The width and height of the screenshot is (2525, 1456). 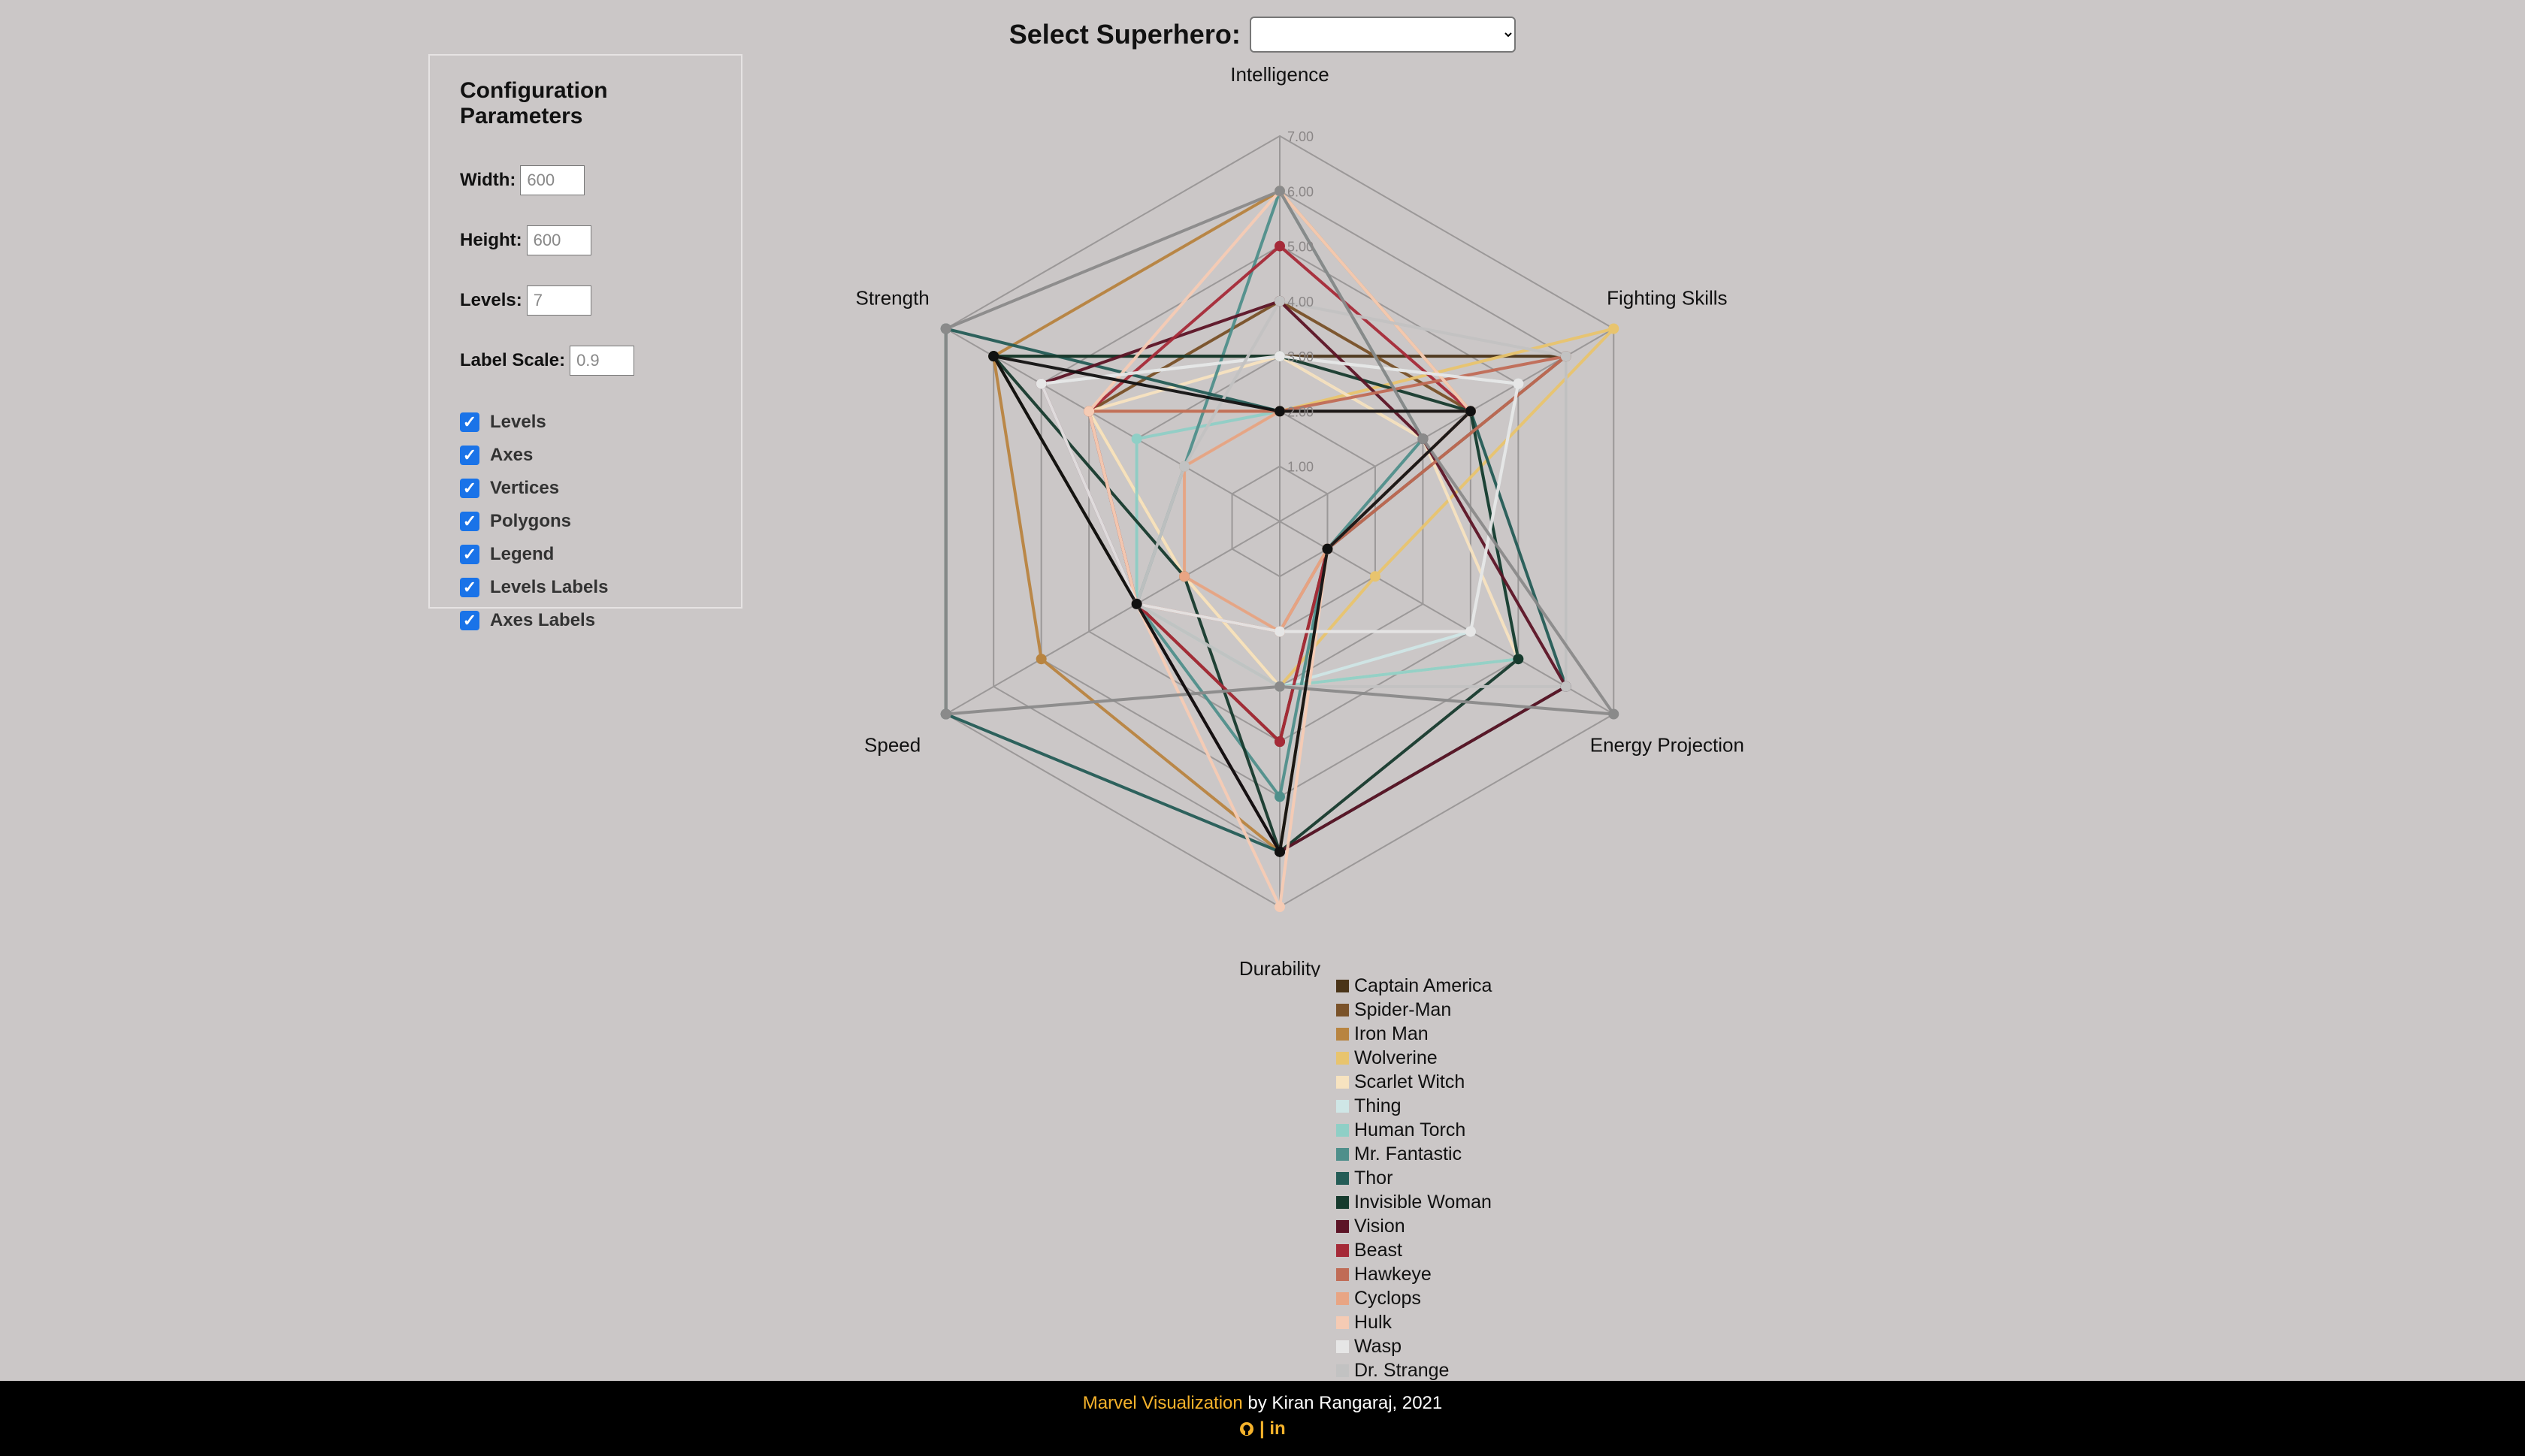 I want to click on legend-label: Hawkeye, so click(x=1393, y=1274).